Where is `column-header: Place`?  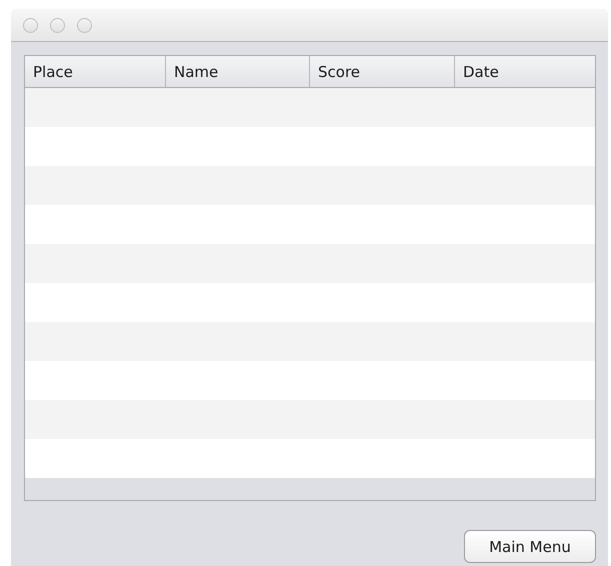
column-header: Place is located at coordinates (95, 71).